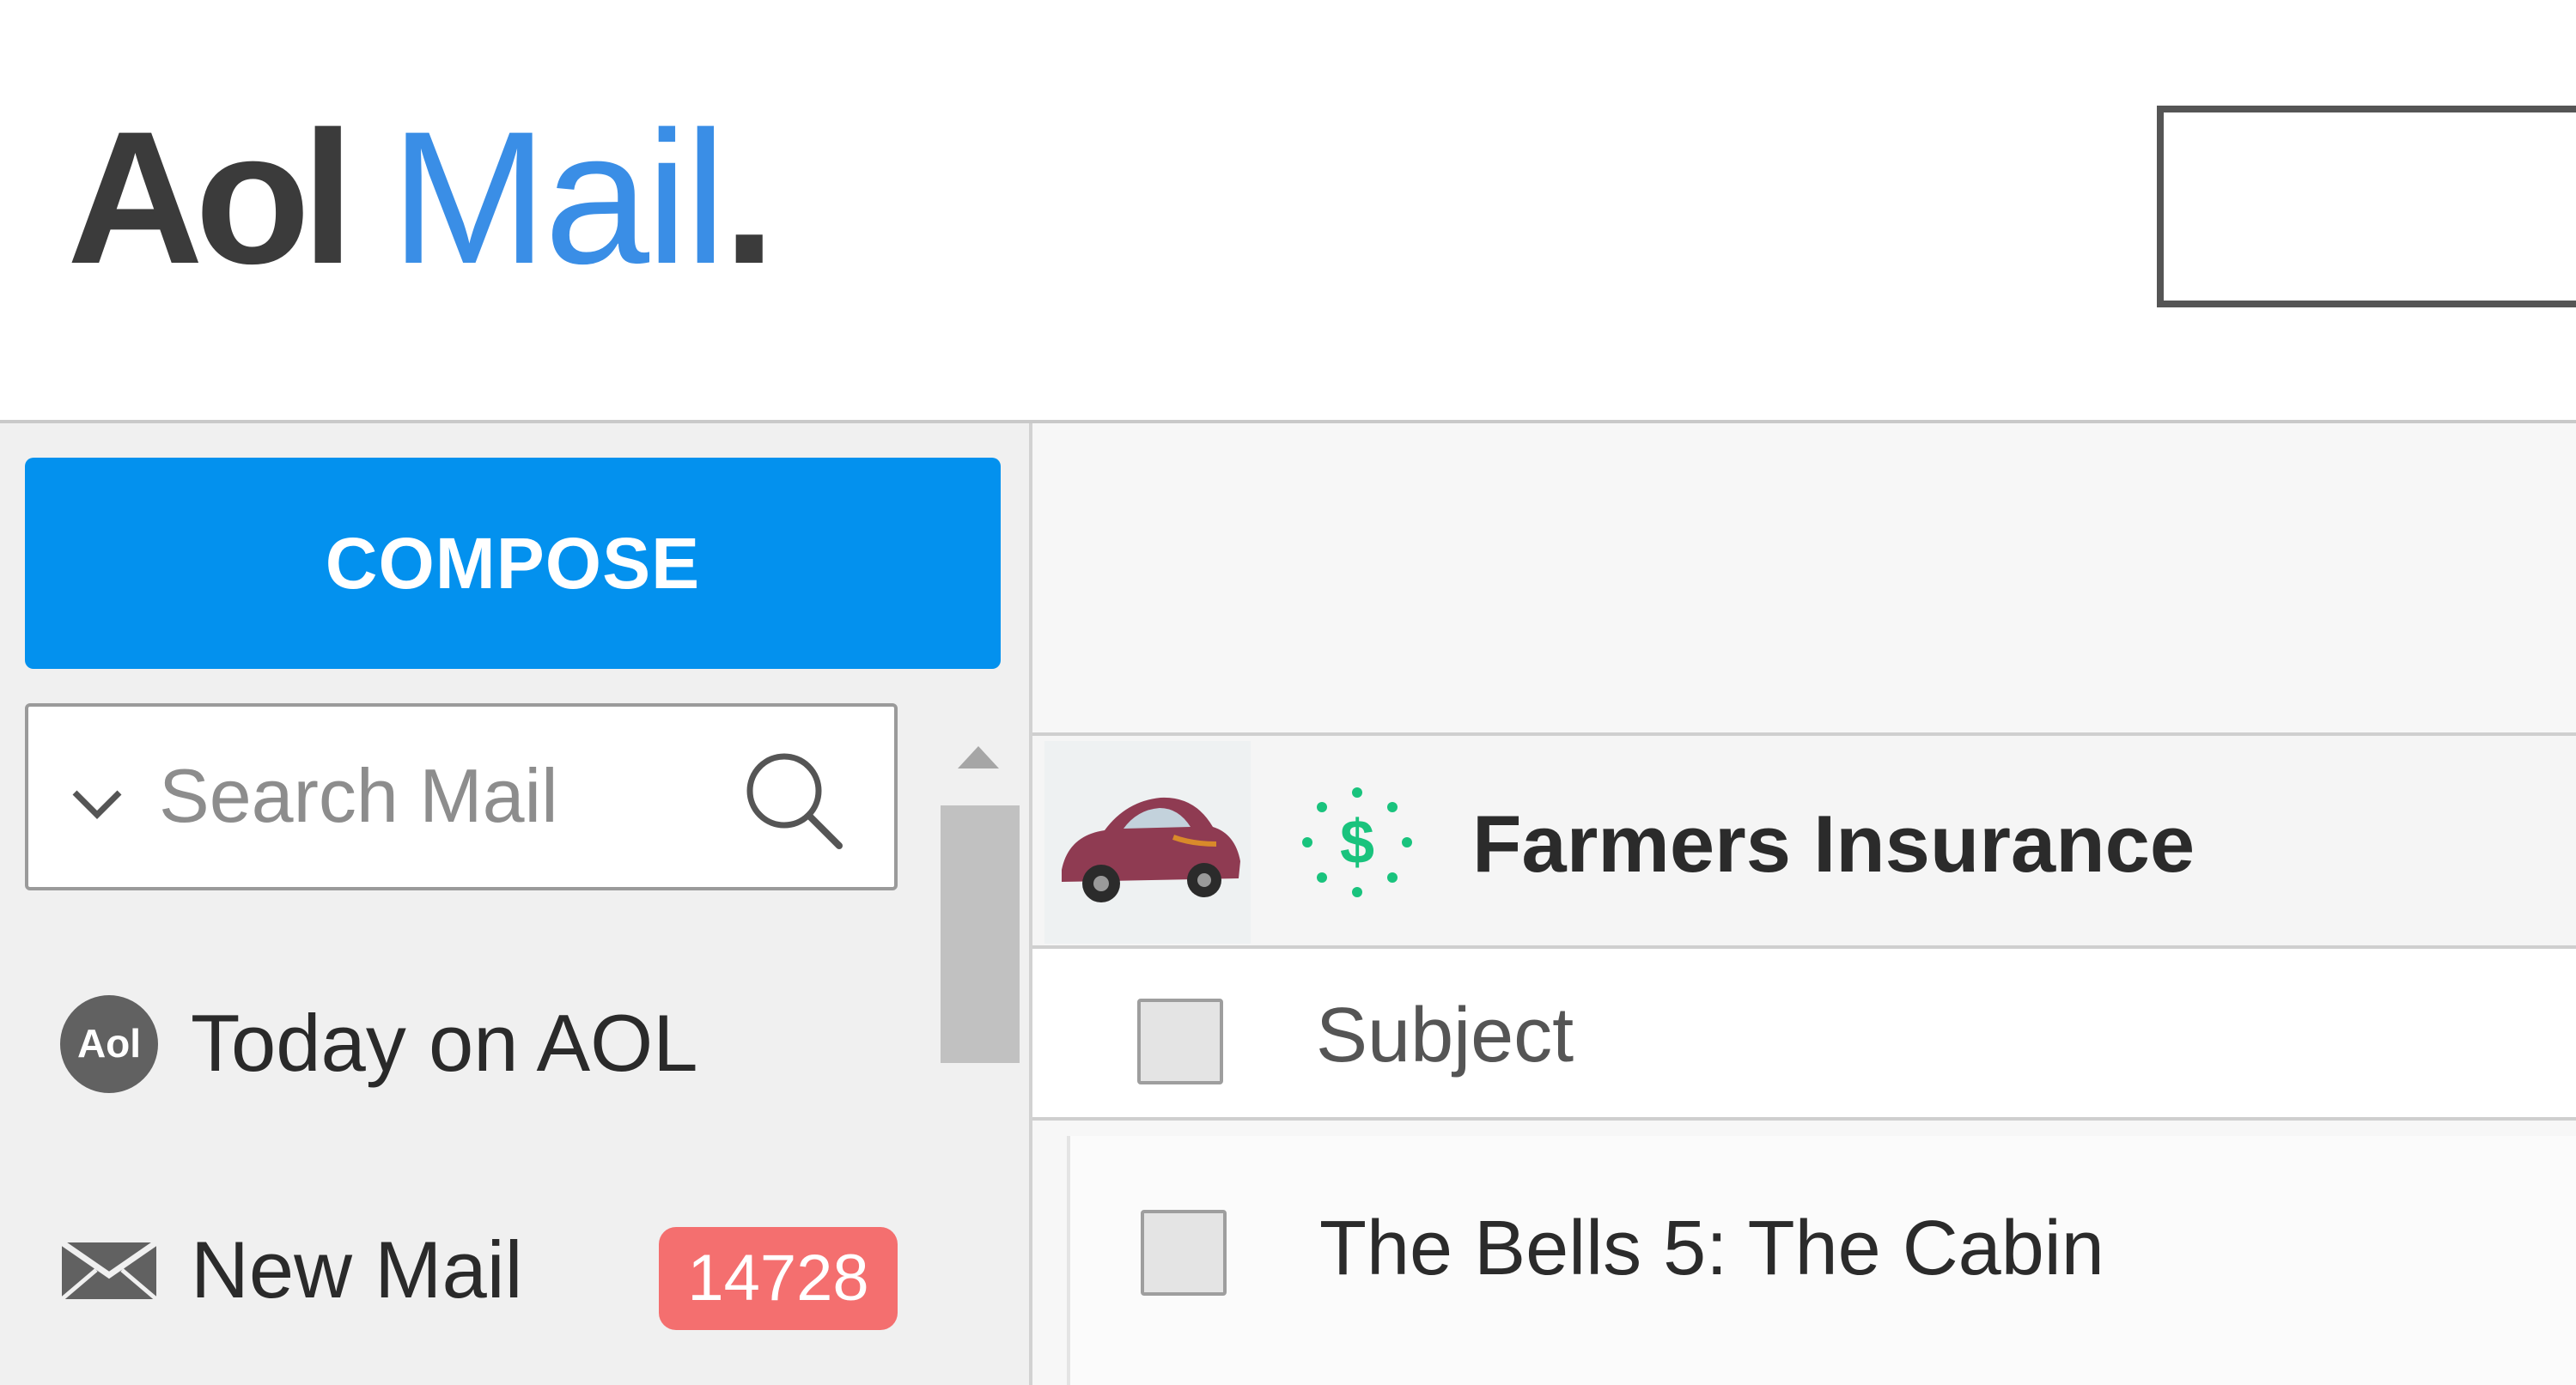 The width and height of the screenshot is (2576, 1385). What do you see at coordinates (109, 1270) in the screenshot?
I see `envelope-icon` at bounding box center [109, 1270].